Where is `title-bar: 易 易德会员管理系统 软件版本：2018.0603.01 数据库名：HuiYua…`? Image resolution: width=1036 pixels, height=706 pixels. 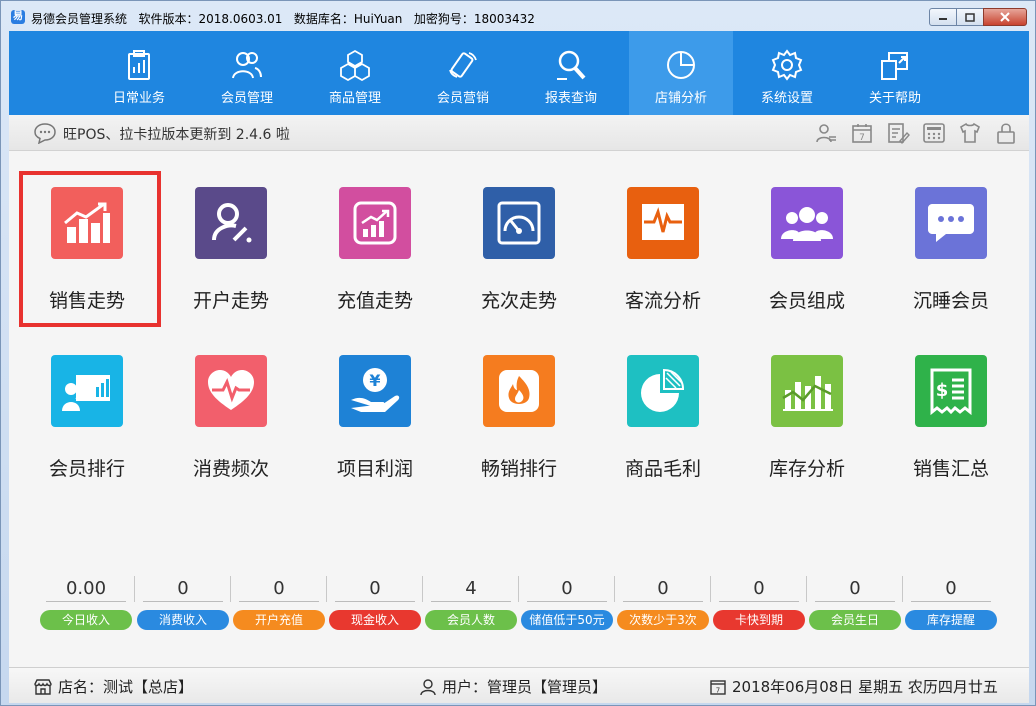 title-bar: 易 易德会员管理系统 软件版本：2018.0603.01 数据库名：HuiYua… is located at coordinates (518, 16).